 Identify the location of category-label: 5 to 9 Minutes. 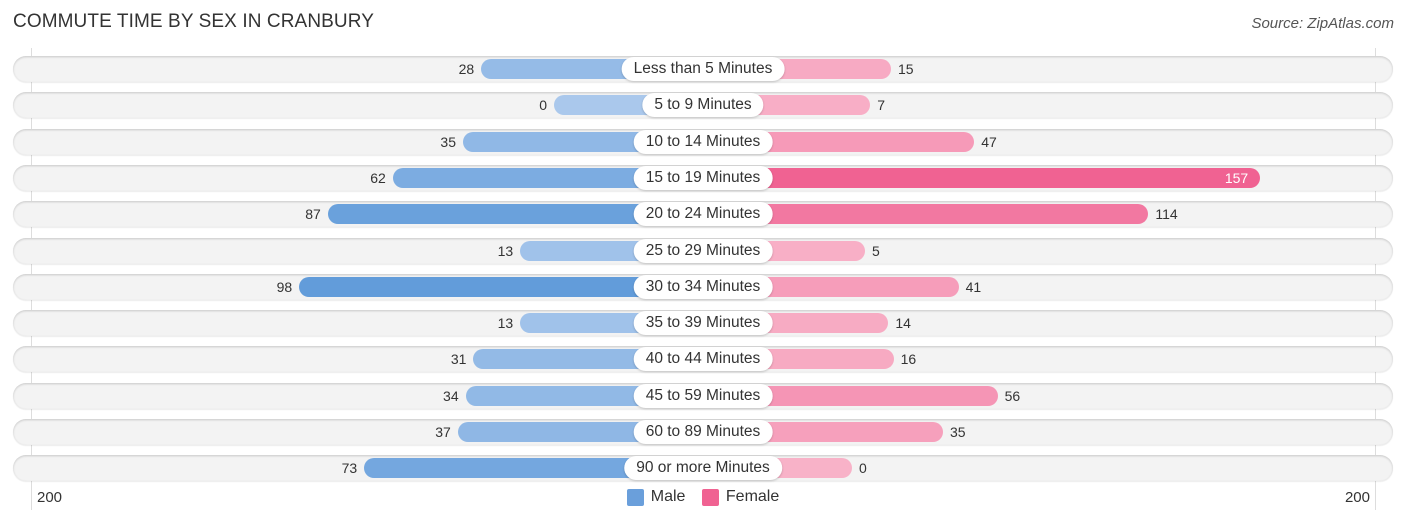
(703, 105).